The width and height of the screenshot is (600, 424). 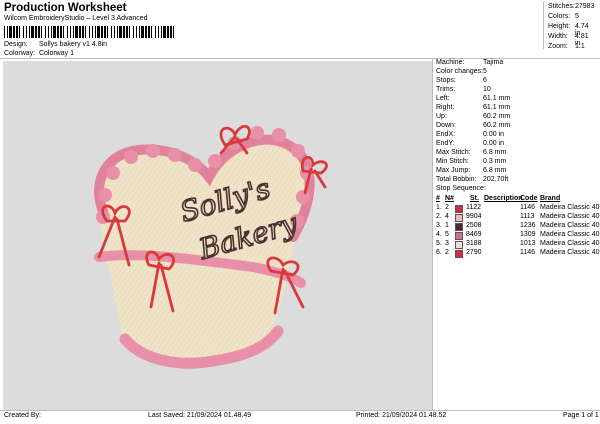 What do you see at coordinates (550, 198) in the screenshot?
I see `col-brand: Brand` at bounding box center [550, 198].